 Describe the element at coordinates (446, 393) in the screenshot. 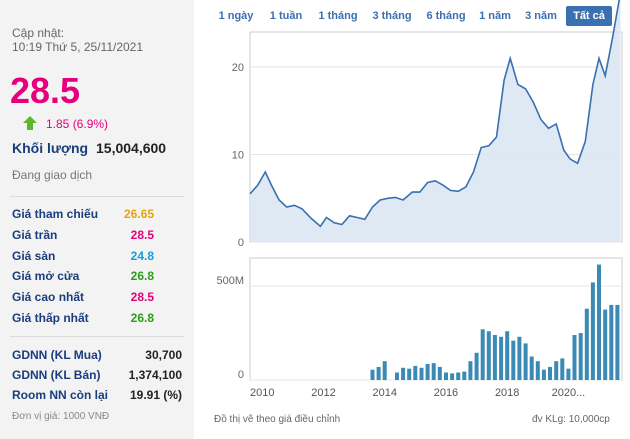

I see `x-tick-label: 2016` at that location.